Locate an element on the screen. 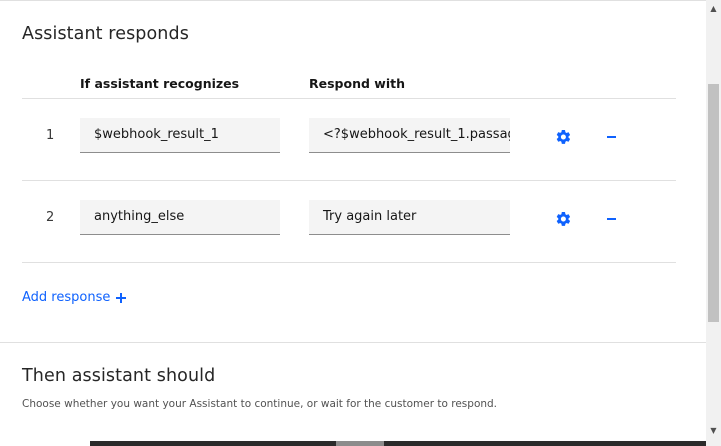  add-response-label: Add response is located at coordinates (66, 297).